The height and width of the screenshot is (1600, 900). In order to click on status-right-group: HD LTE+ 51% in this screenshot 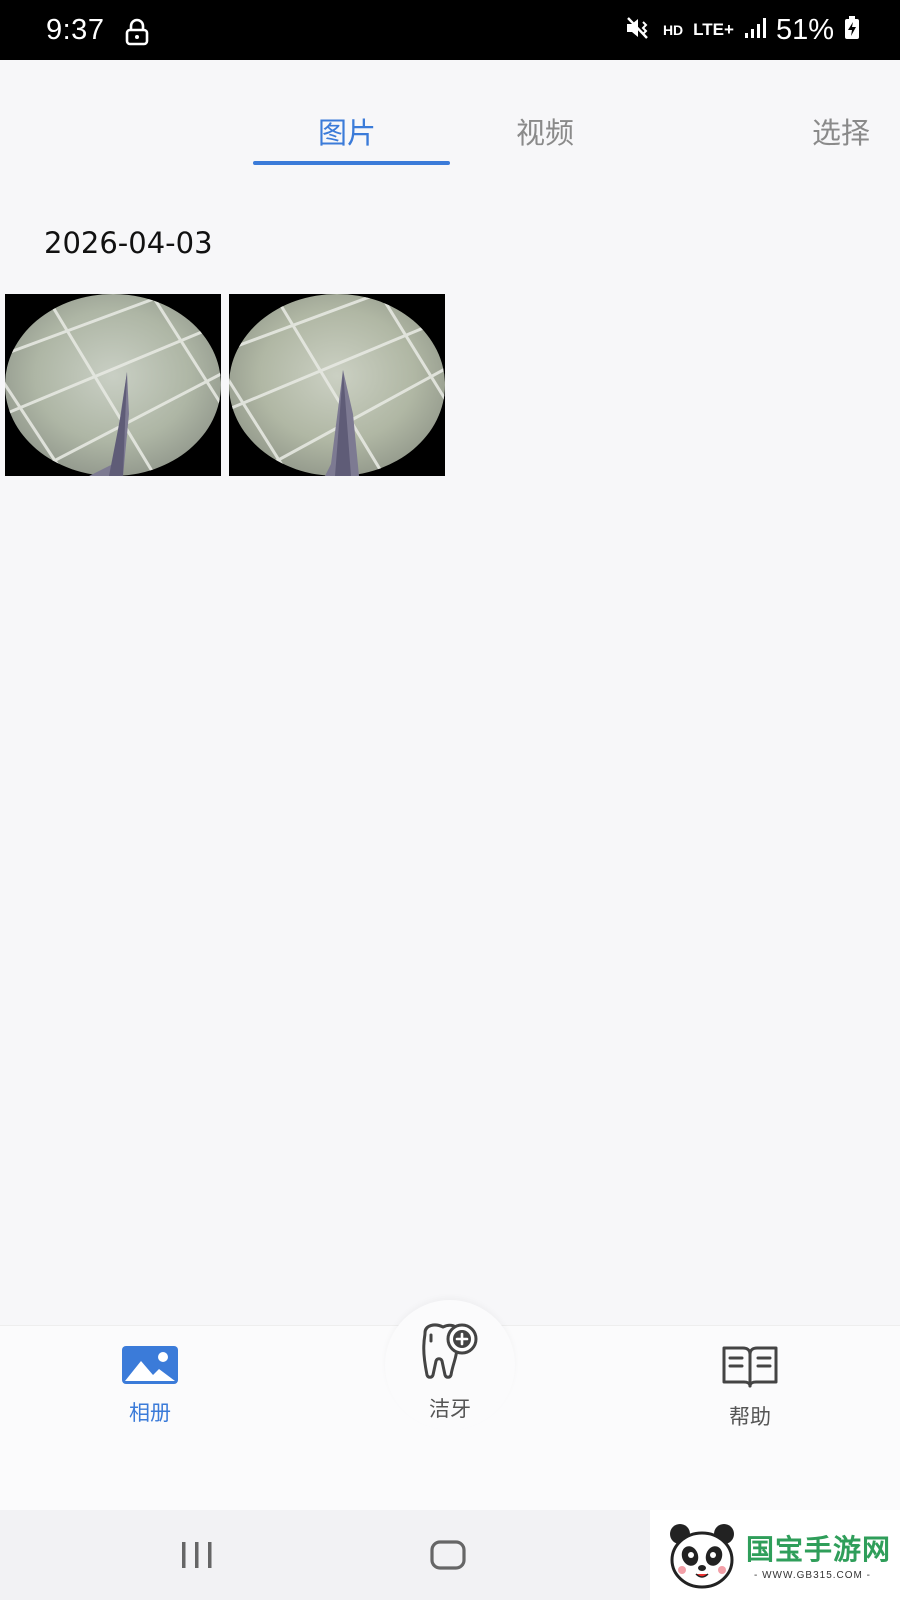, I will do `click(742, 30)`.